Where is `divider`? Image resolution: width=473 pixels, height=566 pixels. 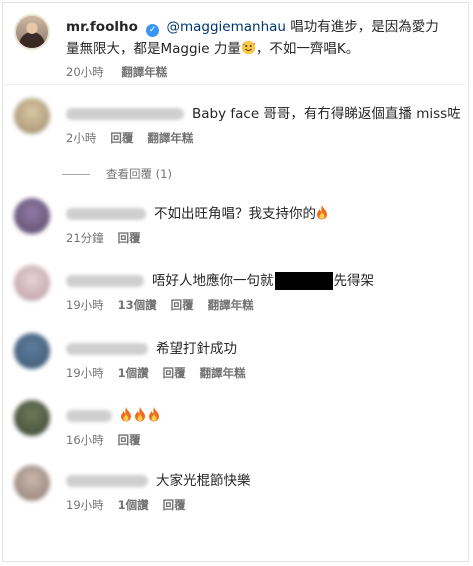 divider is located at coordinates (235, 84).